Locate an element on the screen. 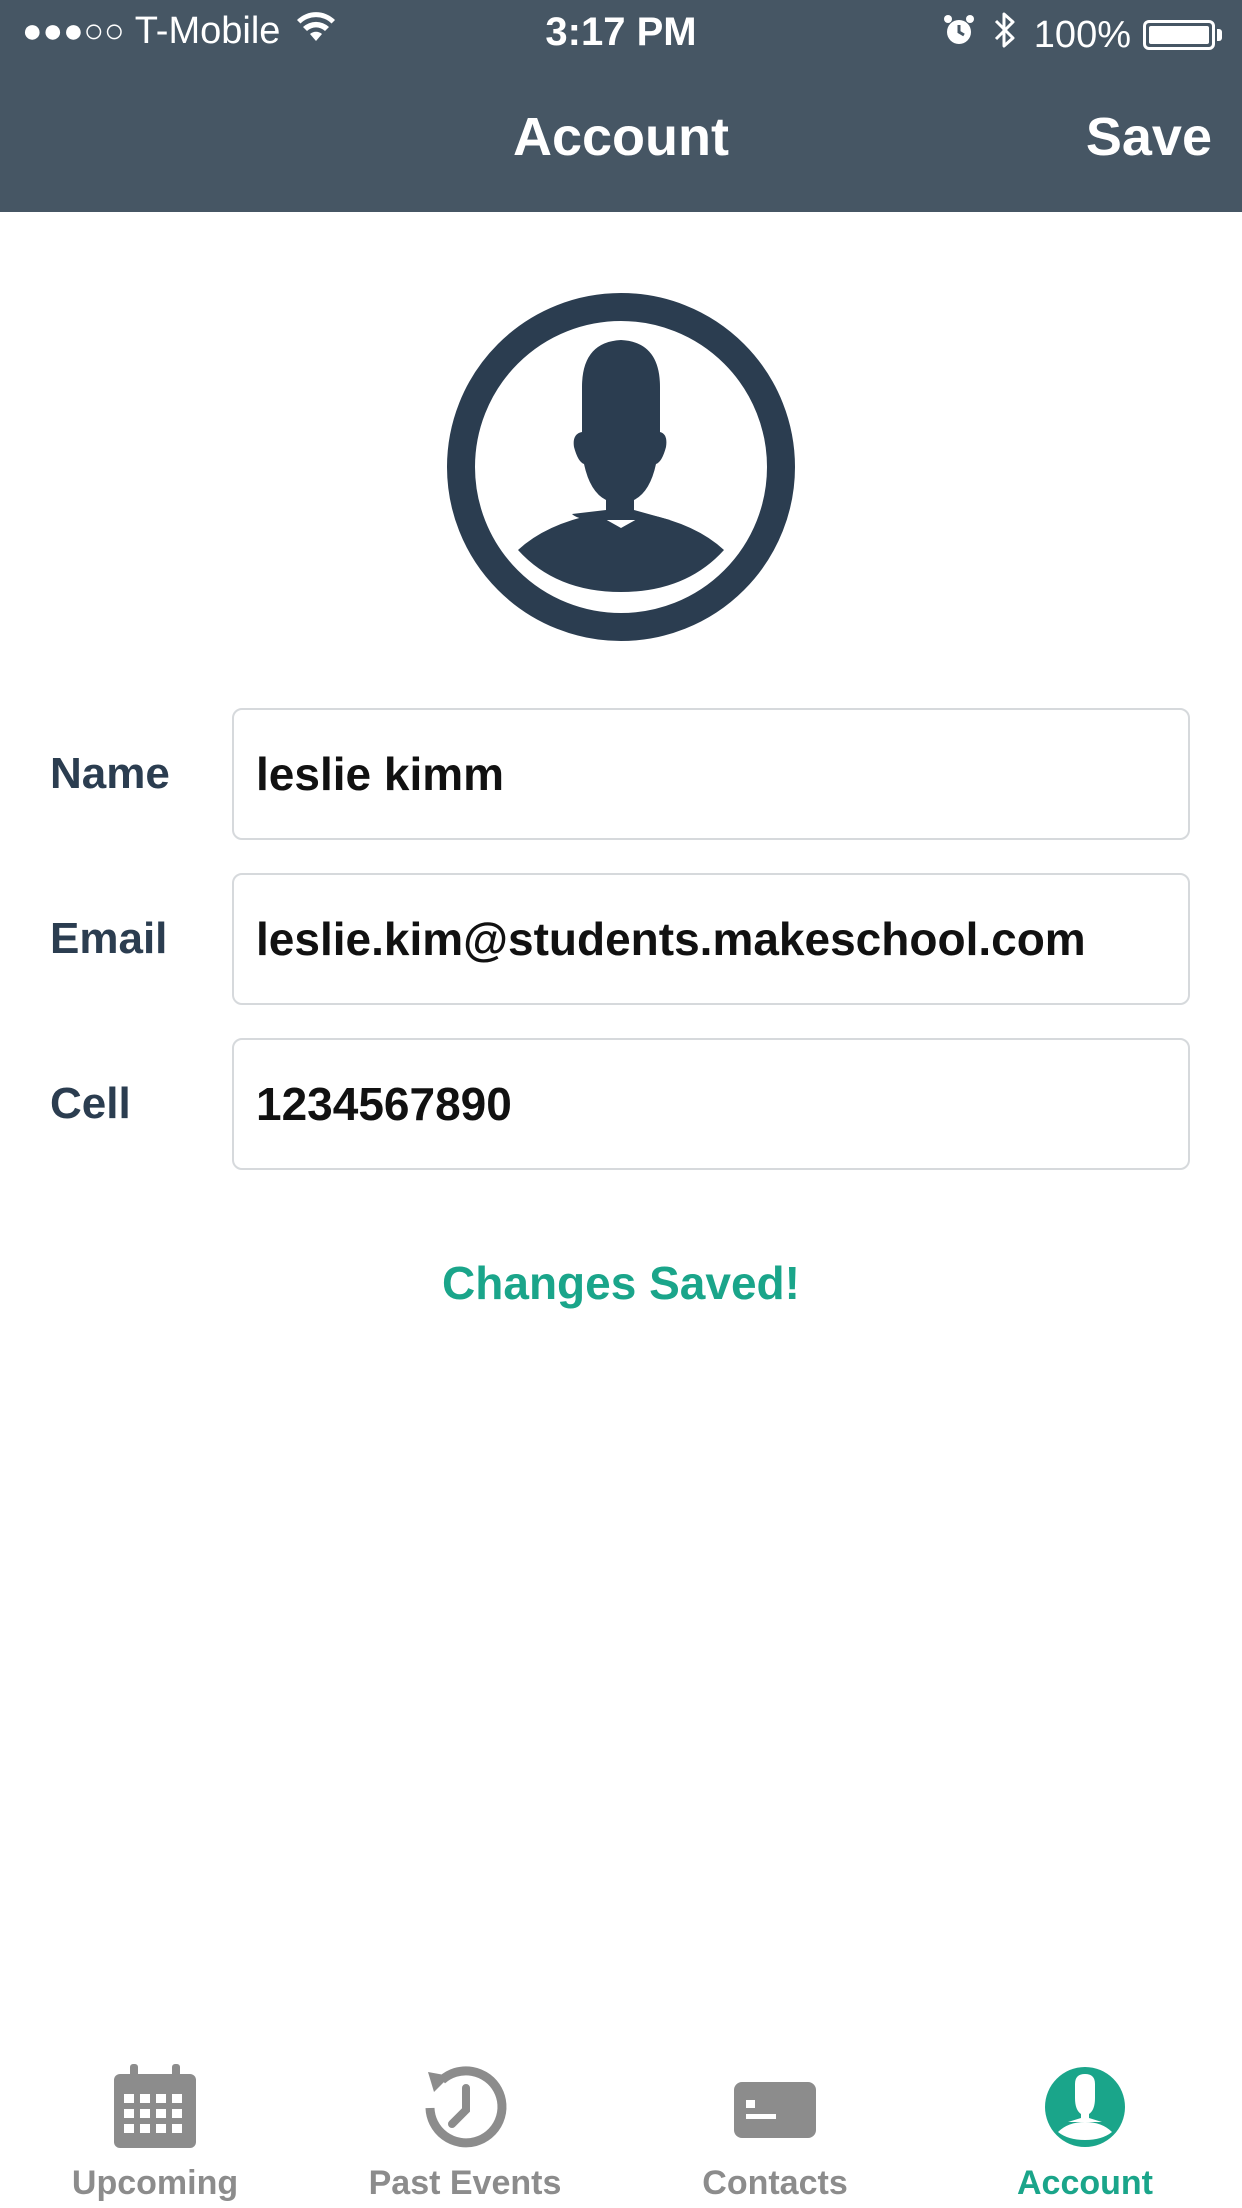 The image size is (1242, 2208). name-label: Name is located at coordinates (110, 773).